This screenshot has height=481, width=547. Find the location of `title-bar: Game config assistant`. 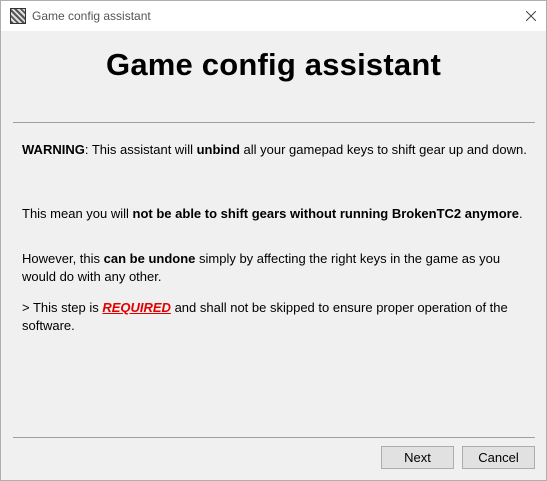

title-bar: Game config assistant is located at coordinates (273, 16).